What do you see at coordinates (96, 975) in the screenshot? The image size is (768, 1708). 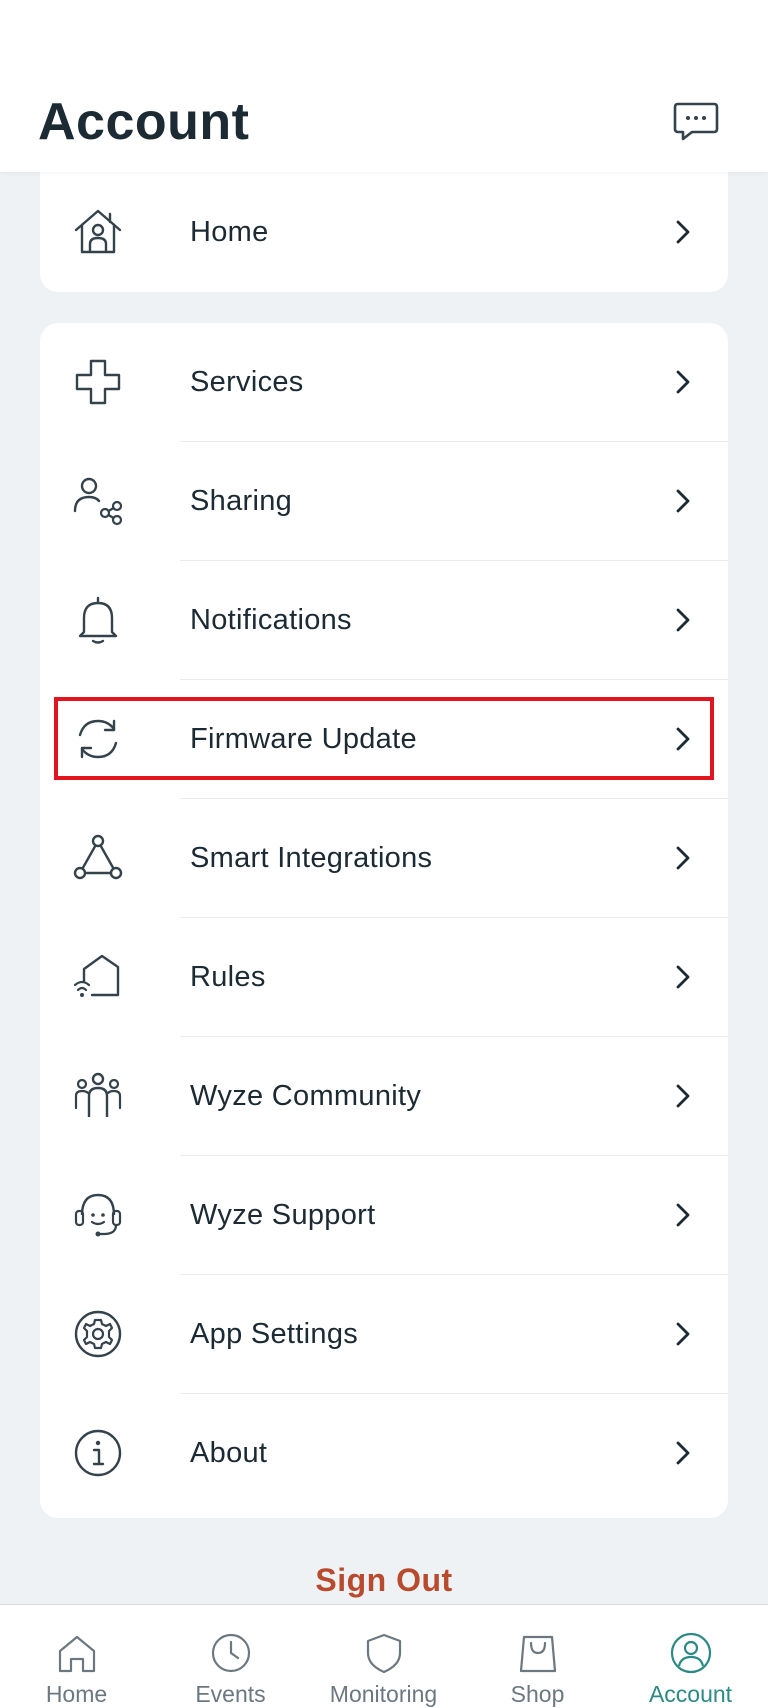 I see `house-wifi-icon` at bounding box center [96, 975].